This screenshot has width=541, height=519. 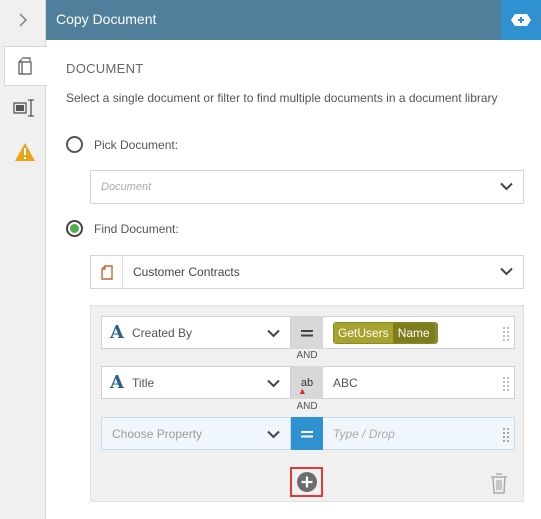 What do you see at coordinates (126, 187) in the screenshot?
I see `document-select-placeholder: Document` at bounding box center [126, 187].